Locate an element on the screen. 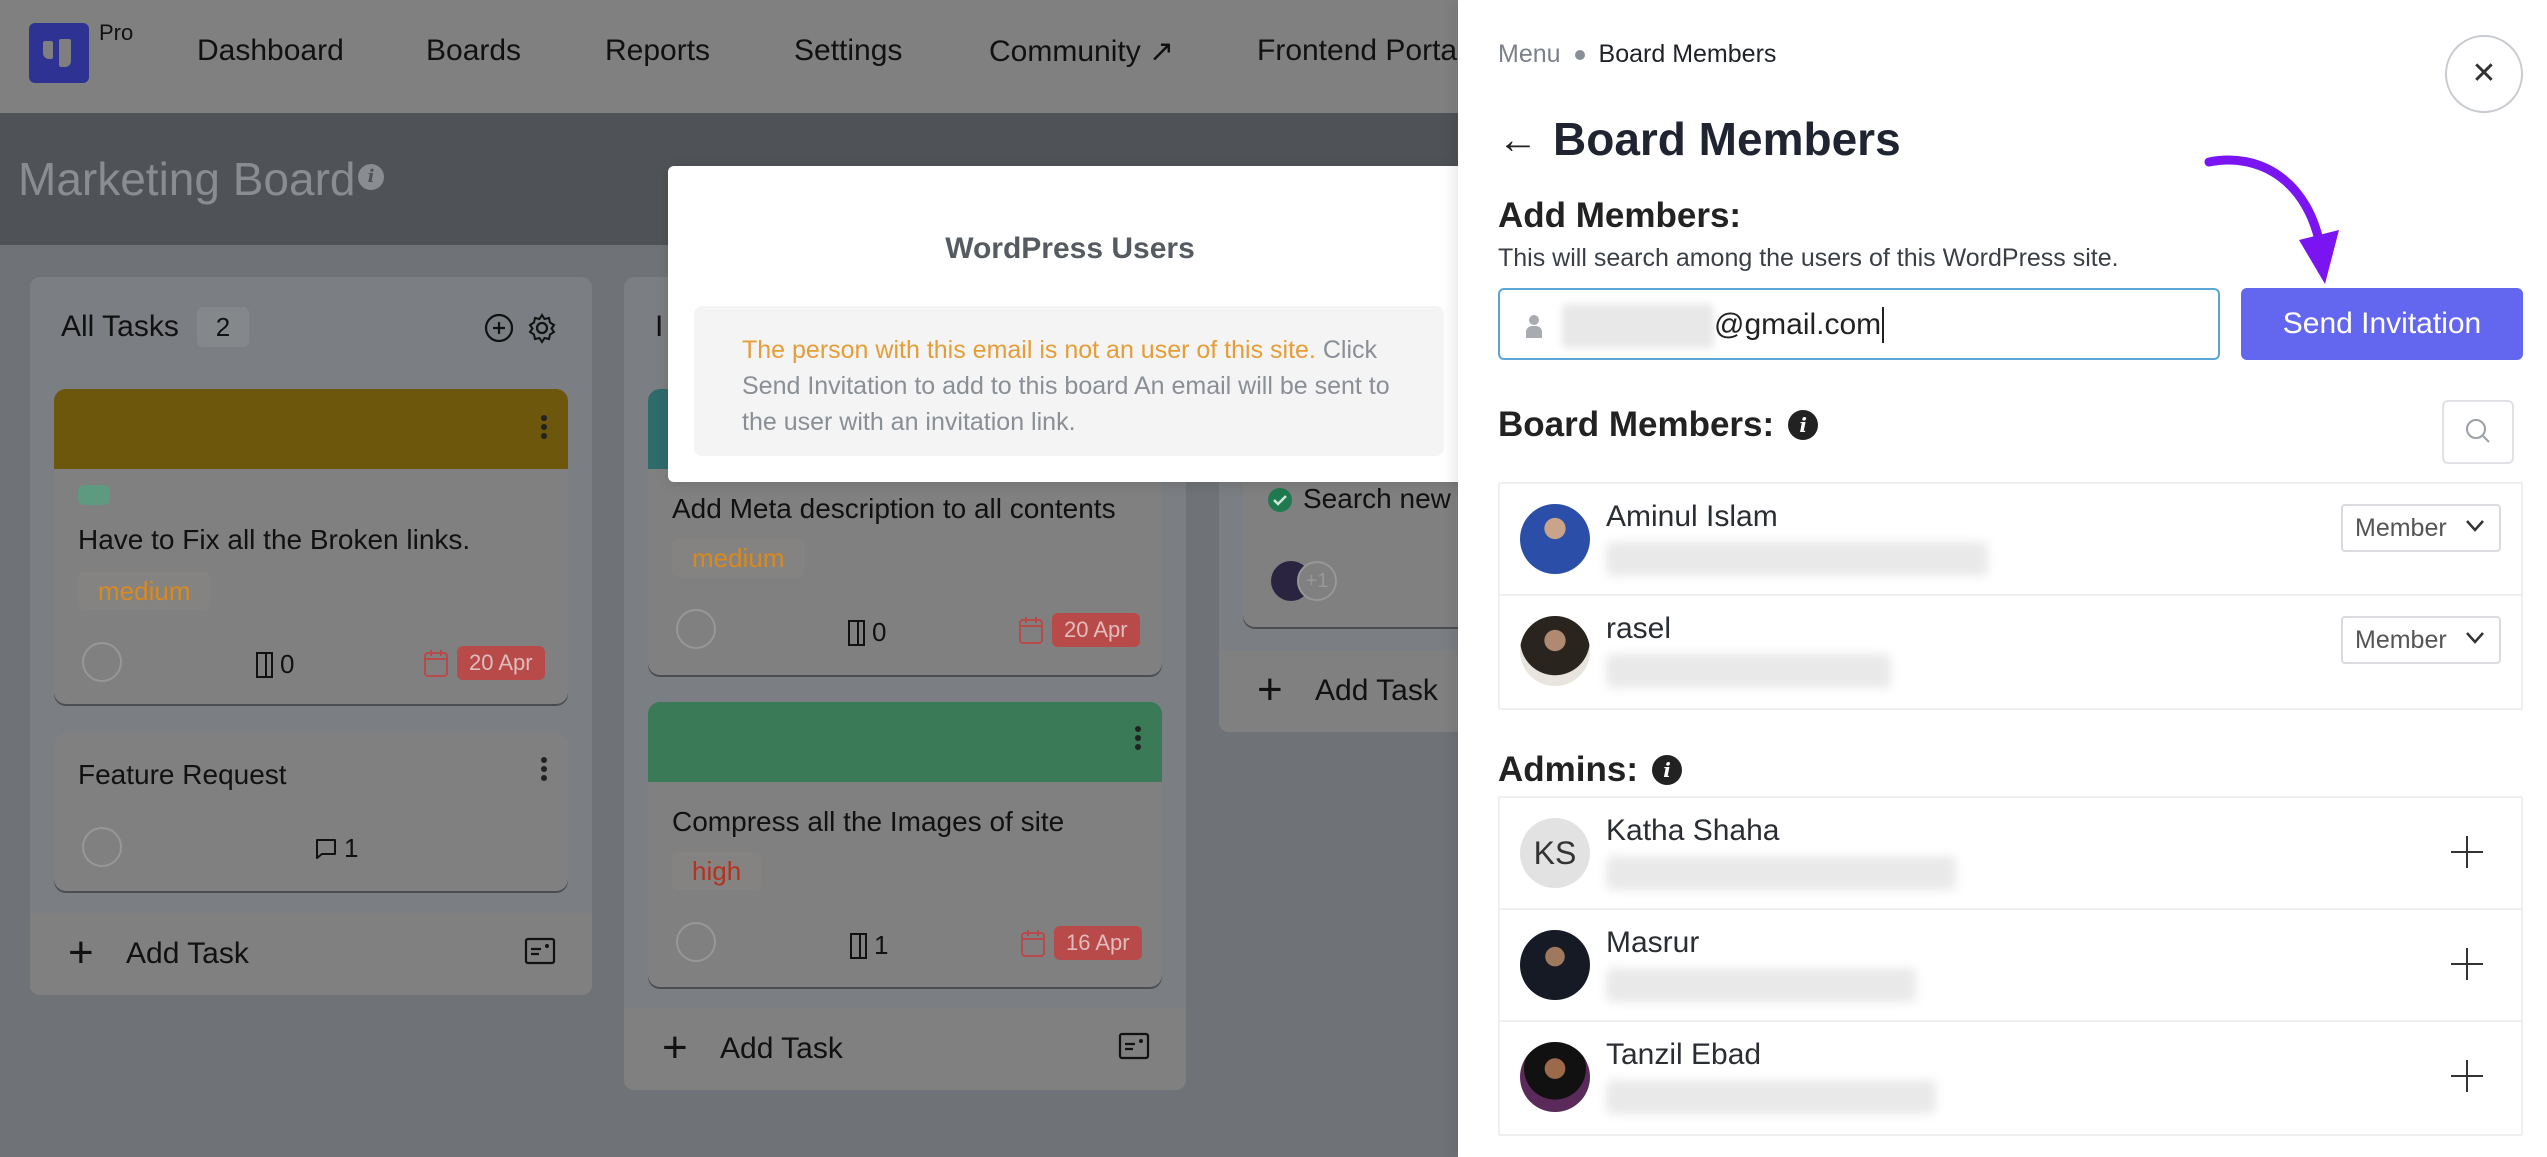 This screenshot has height=1157, width=2547. priority-badge: medium is located at coordinates (144, 591).